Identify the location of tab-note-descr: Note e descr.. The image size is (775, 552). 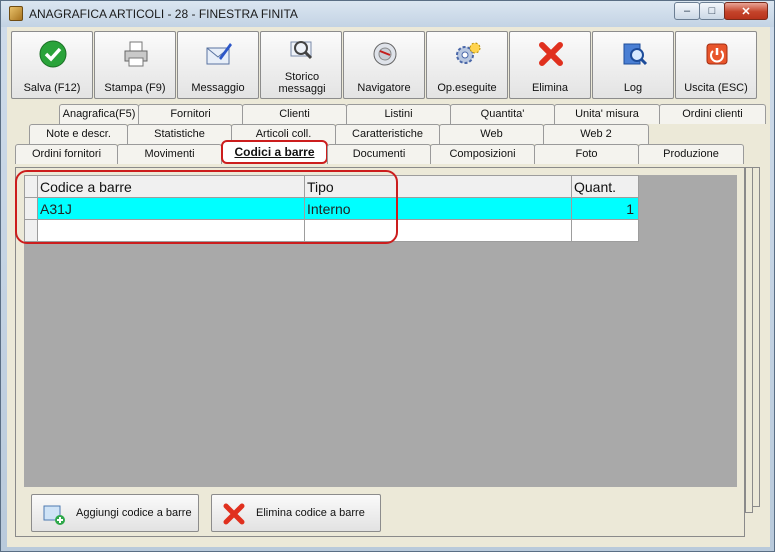
(78, 134).